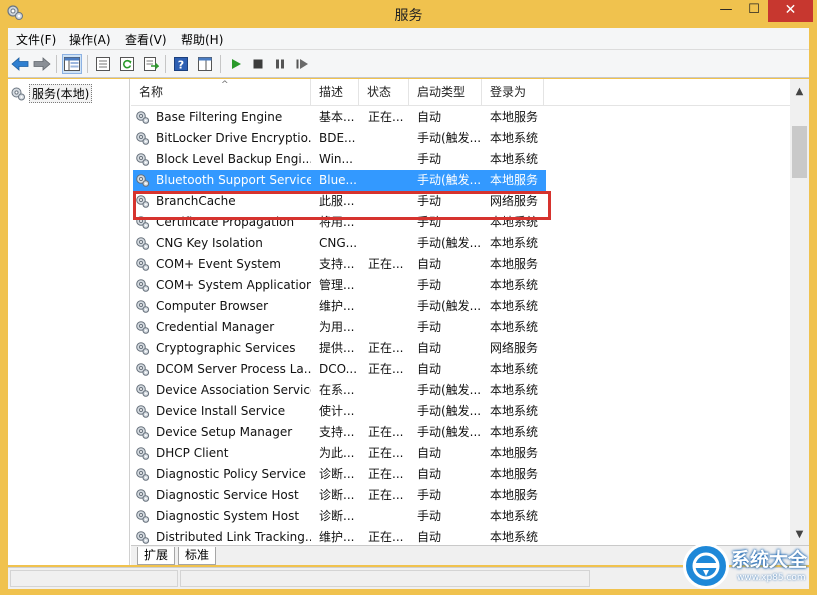 The height and width of the screenshot is (595, 817). What do you see at coordinates (151, 64) in the screenshot?
I see `export-list-button` at bounding box center [151, 64].